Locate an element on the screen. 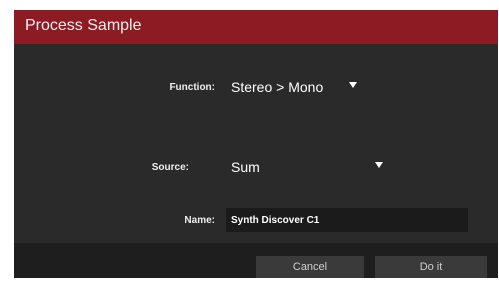  function-dropdown: Stereo > Mono is located at coordinates (296, 87).